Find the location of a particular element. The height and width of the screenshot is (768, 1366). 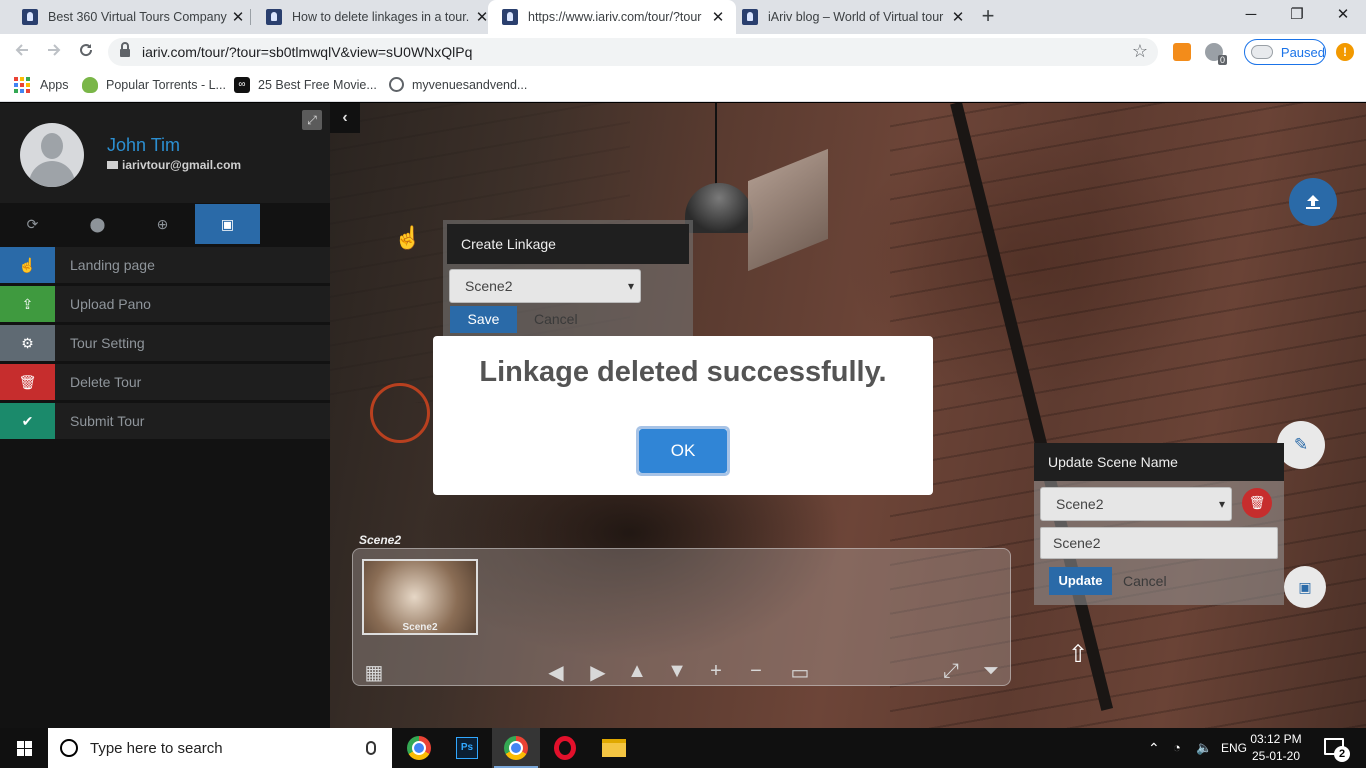

show-hidden-icons-chevron-icon: ⌃ is located at coordinates (1154, 748).